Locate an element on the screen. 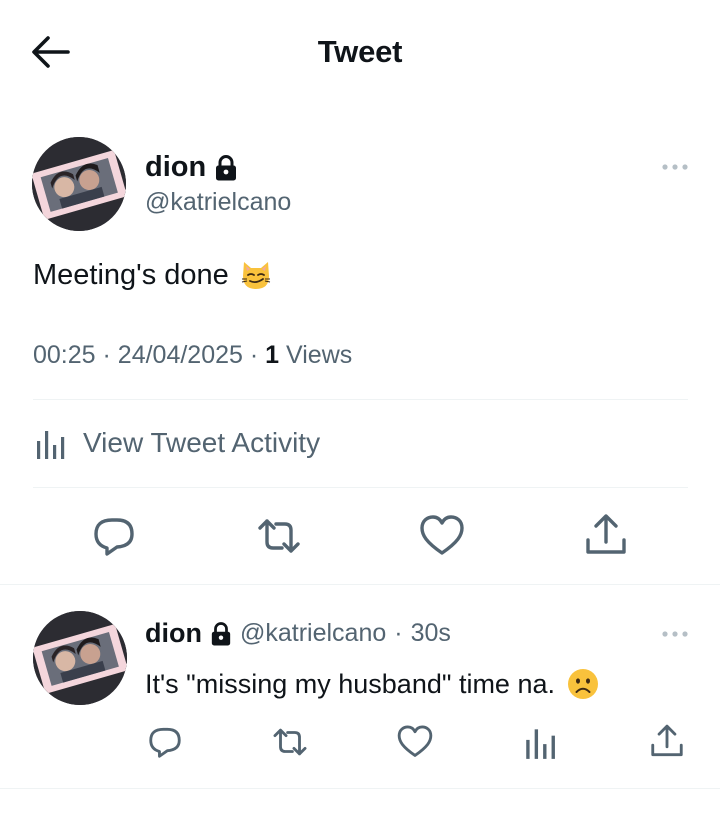 The image size is (720, 817). reply-text-row: It's "missing my husband" time na. is located at coordinates (372, 684).